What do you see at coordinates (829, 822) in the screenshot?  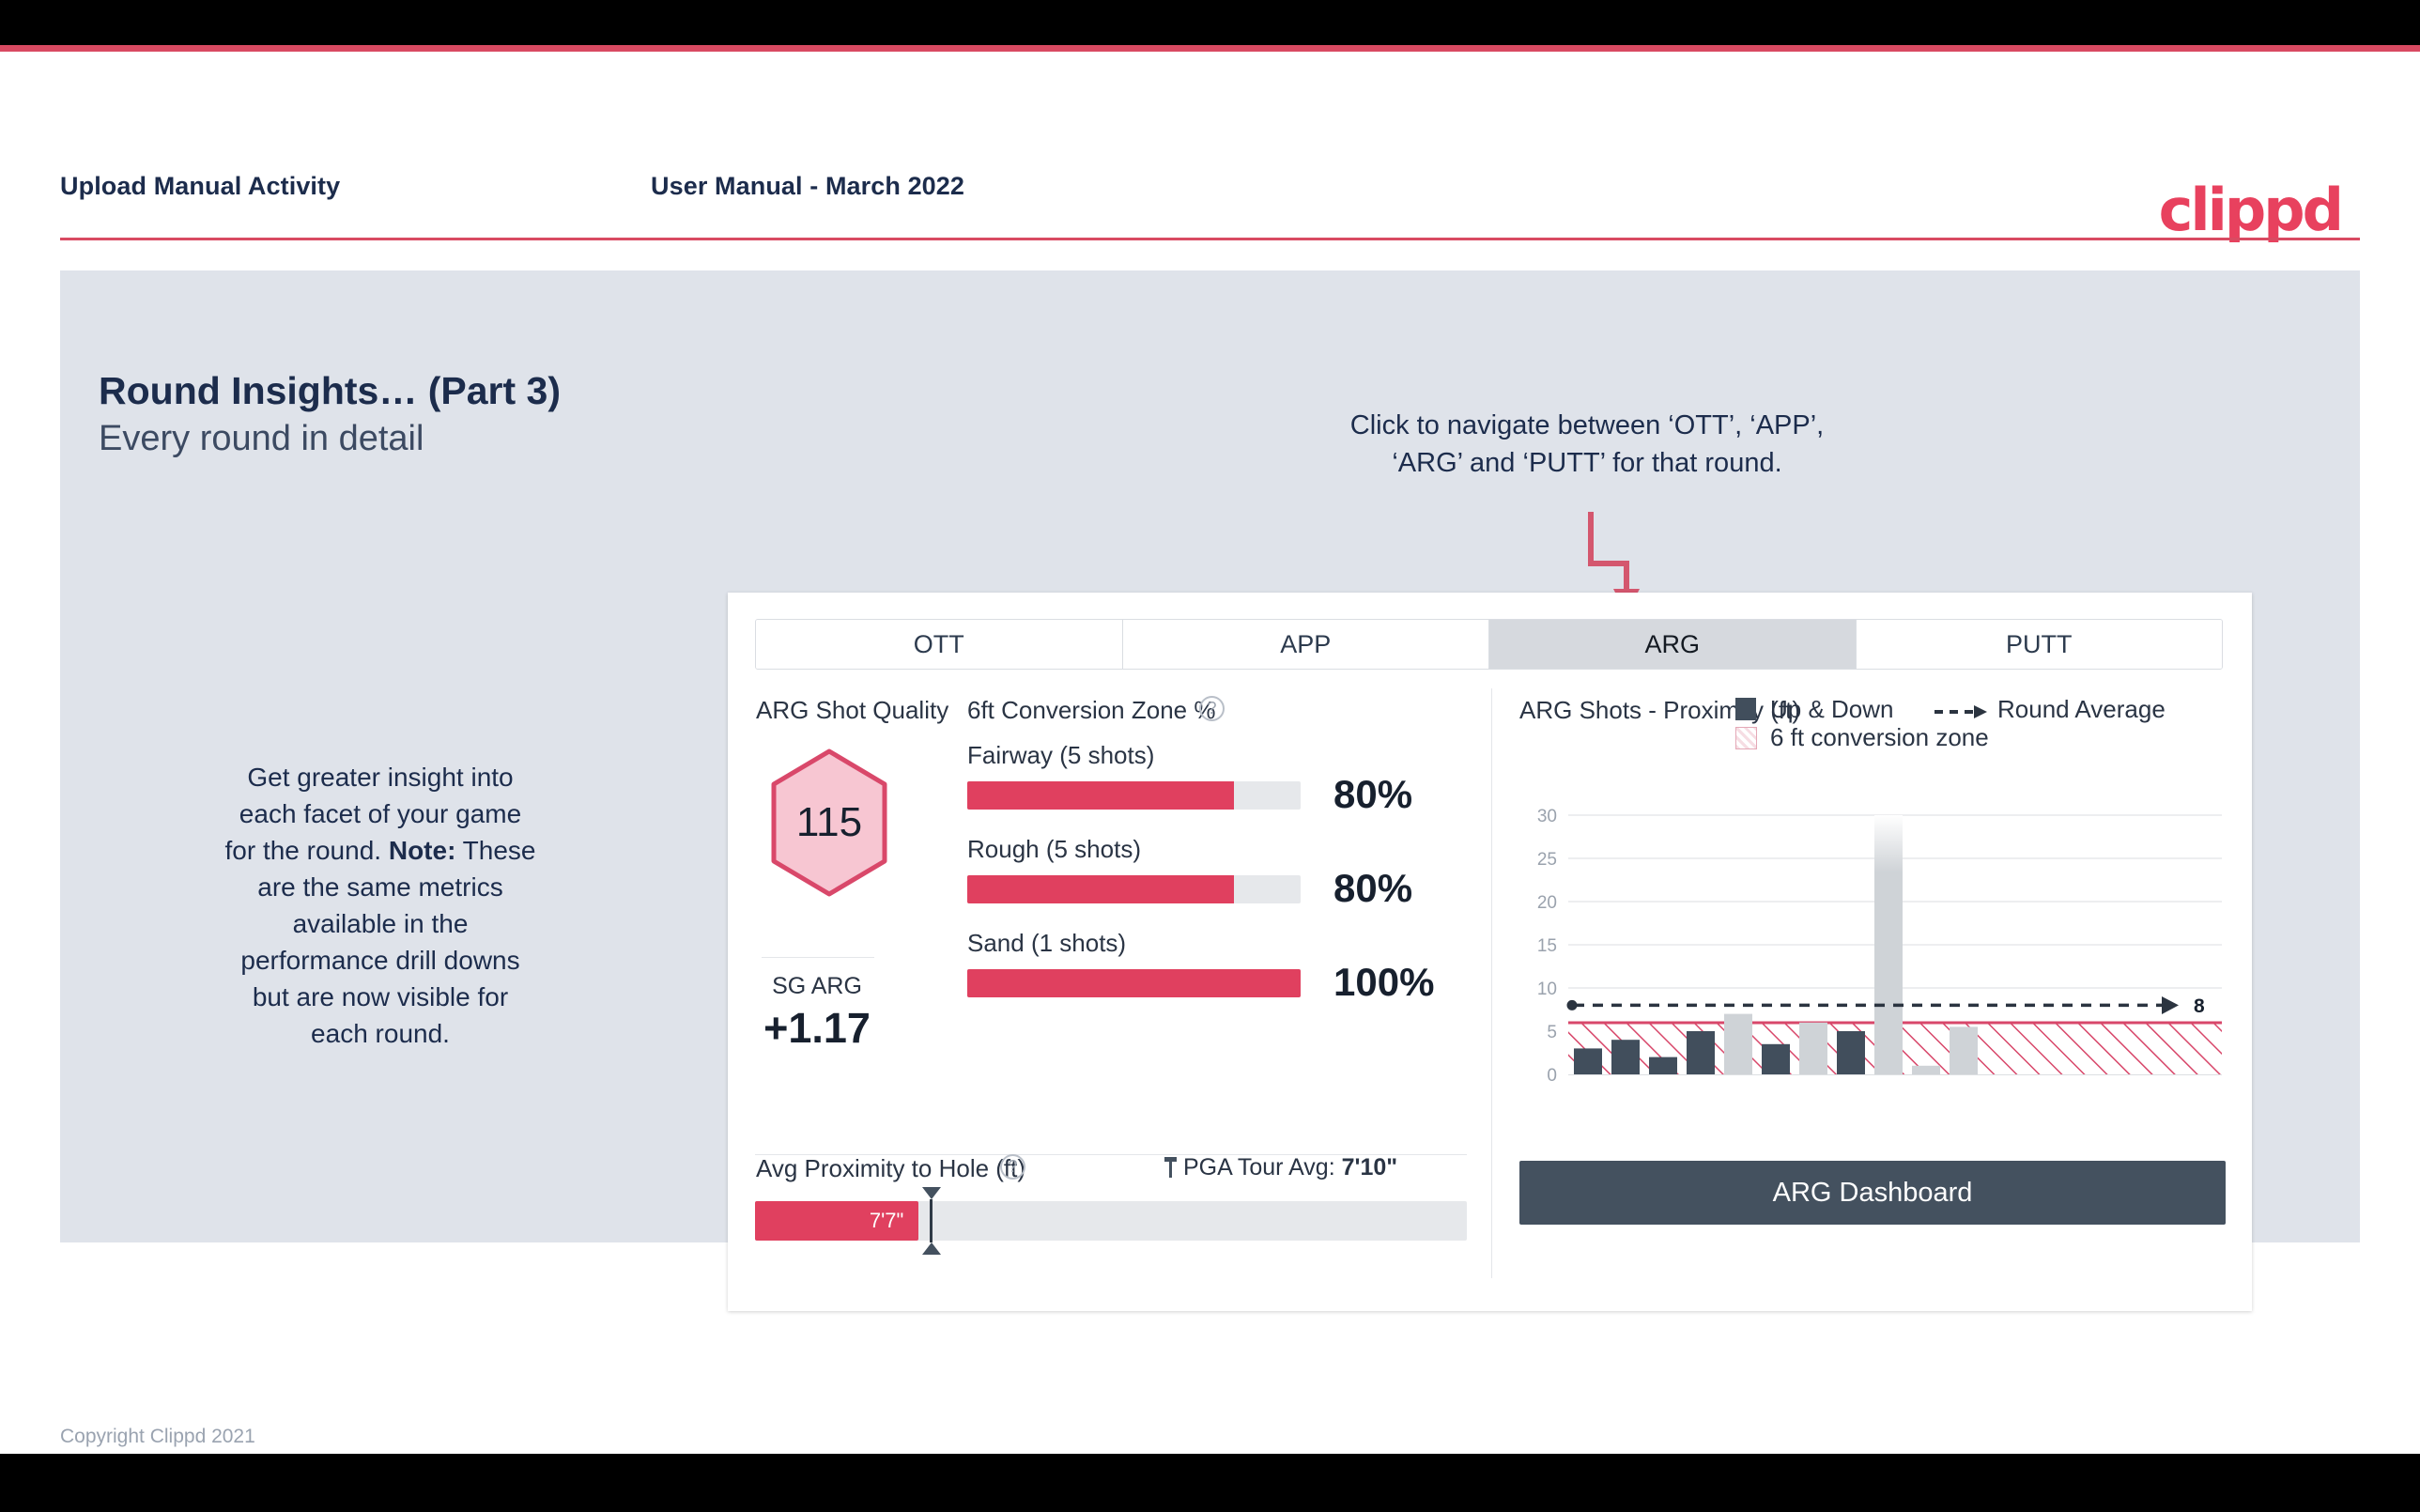 I see `shot-quality-value: 115` at bounding box center [829, 822].